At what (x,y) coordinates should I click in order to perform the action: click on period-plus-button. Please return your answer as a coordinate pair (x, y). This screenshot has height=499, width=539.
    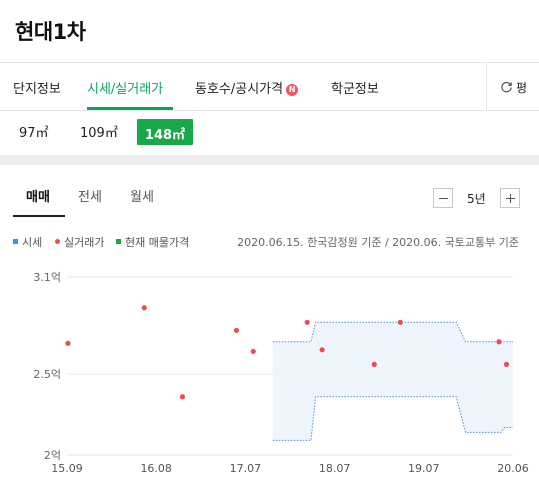
    Looking at the image, I should click on (510, 198).